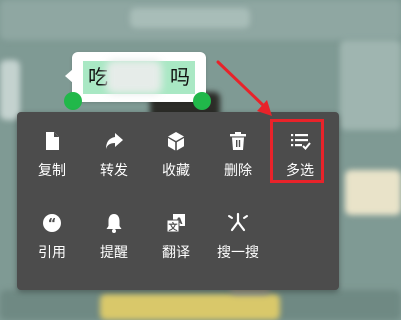  I want to click on cube-favorite-icon, so click(176, 141).